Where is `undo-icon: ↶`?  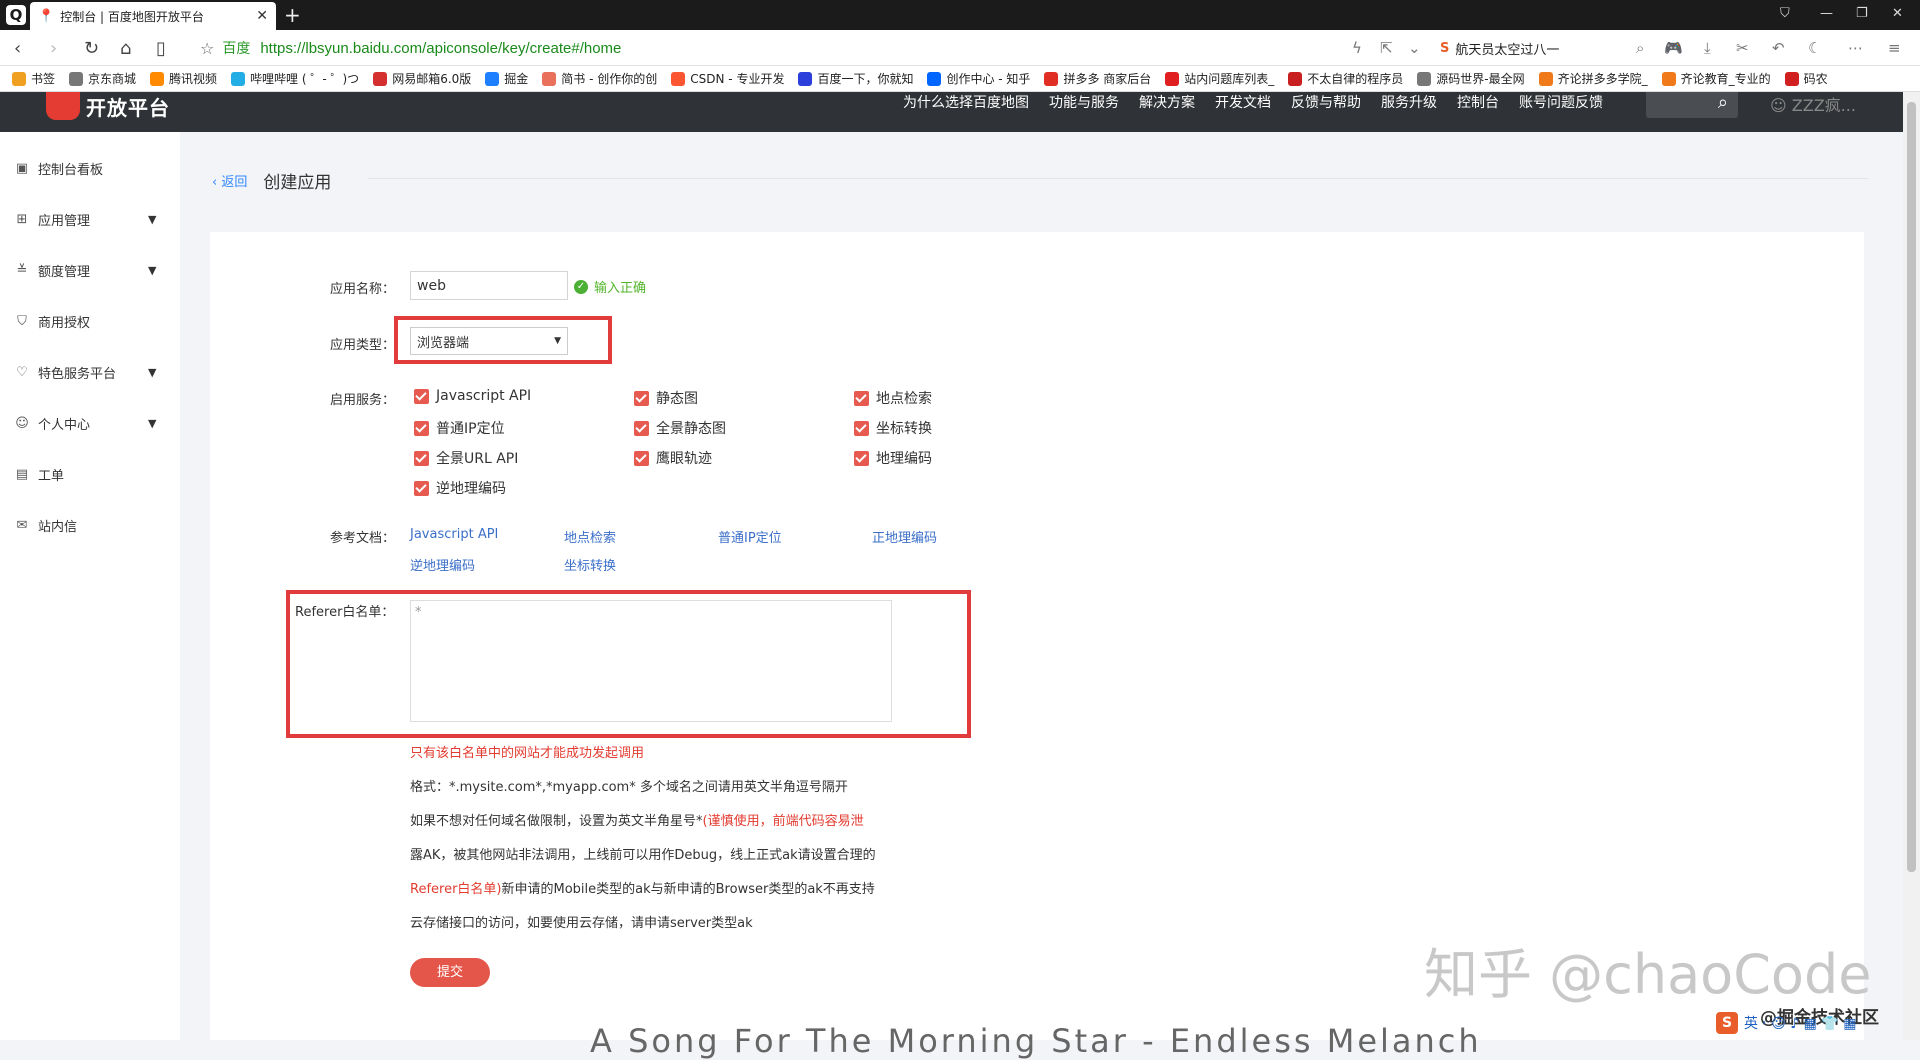
undo-icon: ↶ is located at coordinates (1778, 48).